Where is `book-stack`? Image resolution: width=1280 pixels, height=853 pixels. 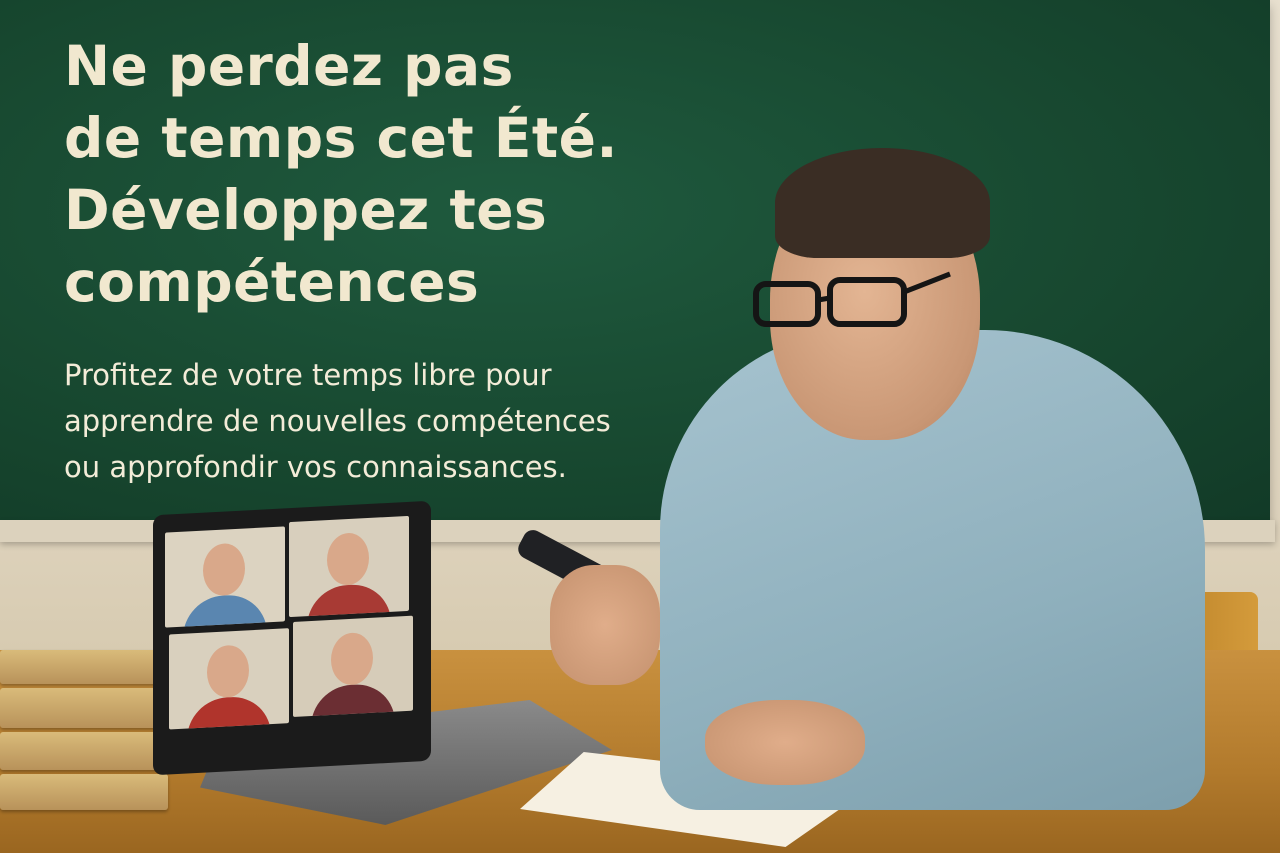
book-stack is located at coordinates (85, 732).